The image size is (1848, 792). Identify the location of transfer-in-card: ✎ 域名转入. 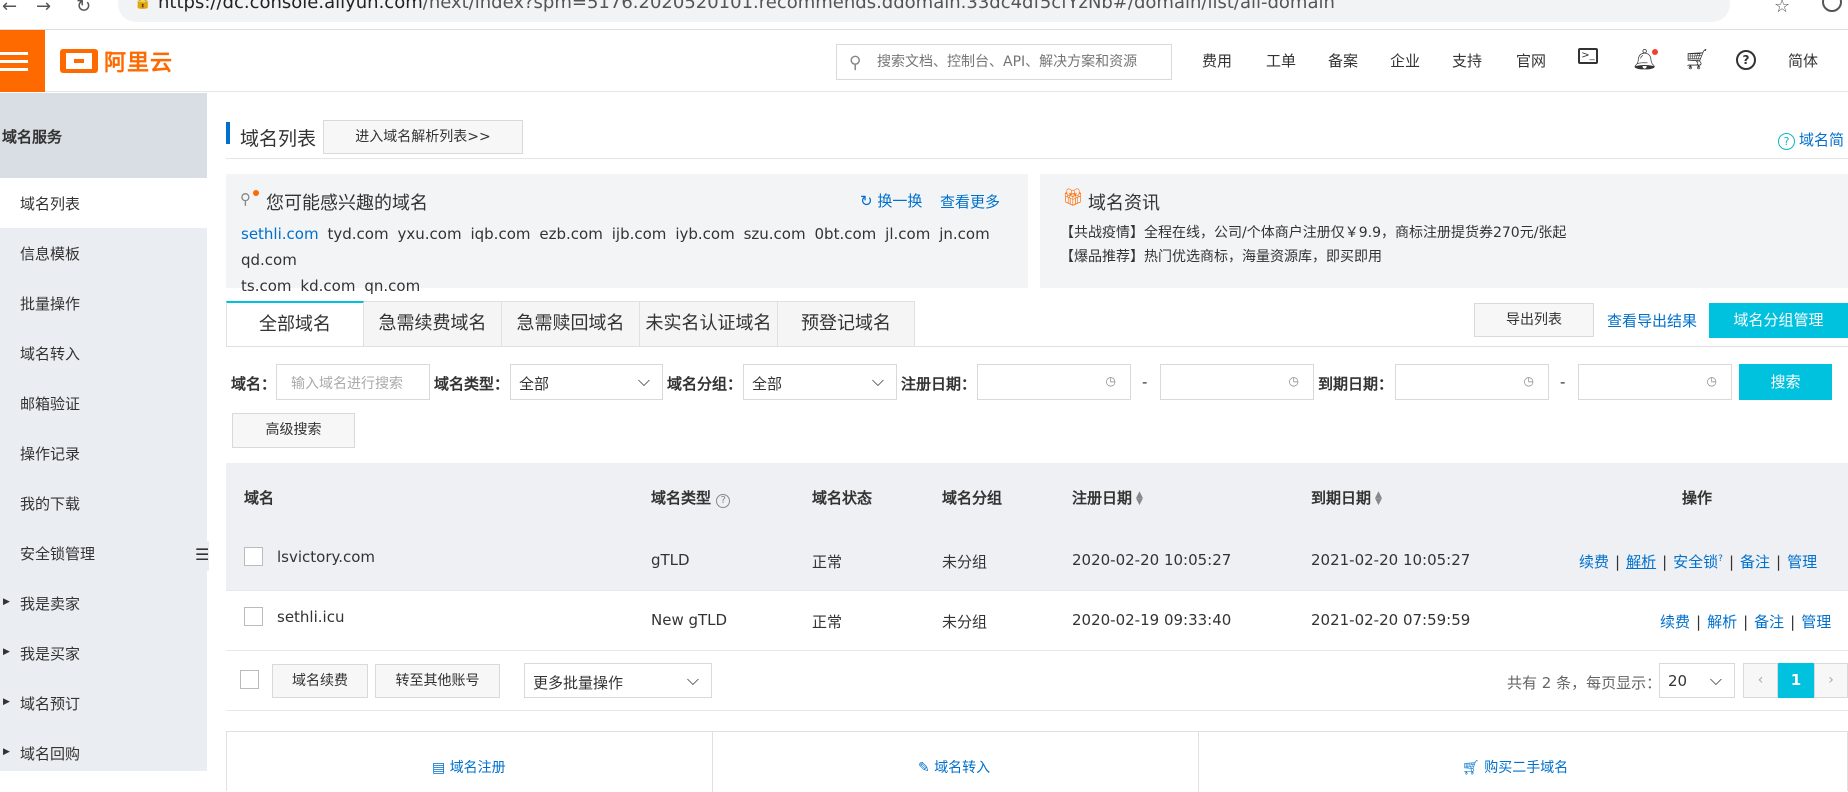
(956, 762).